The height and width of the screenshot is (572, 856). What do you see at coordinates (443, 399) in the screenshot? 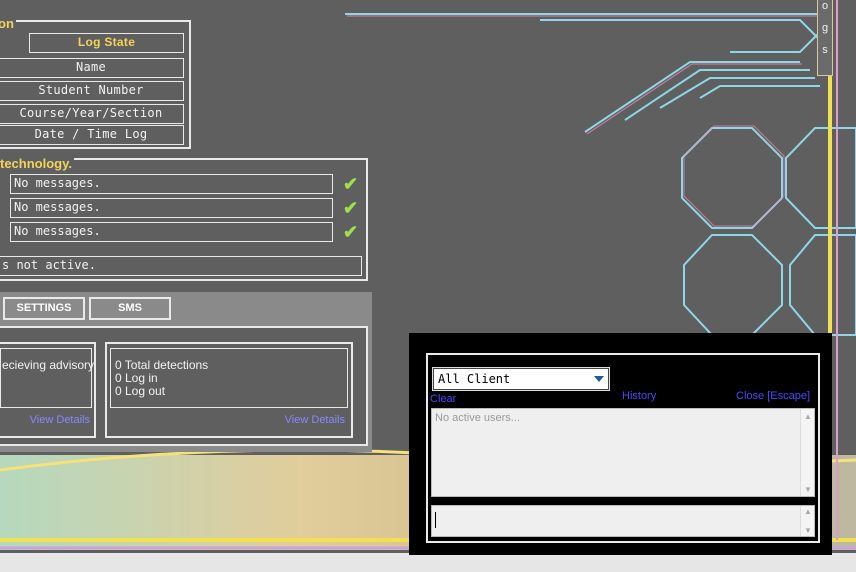
I see `clear-link: Clear` at bounding box center [443, 399].